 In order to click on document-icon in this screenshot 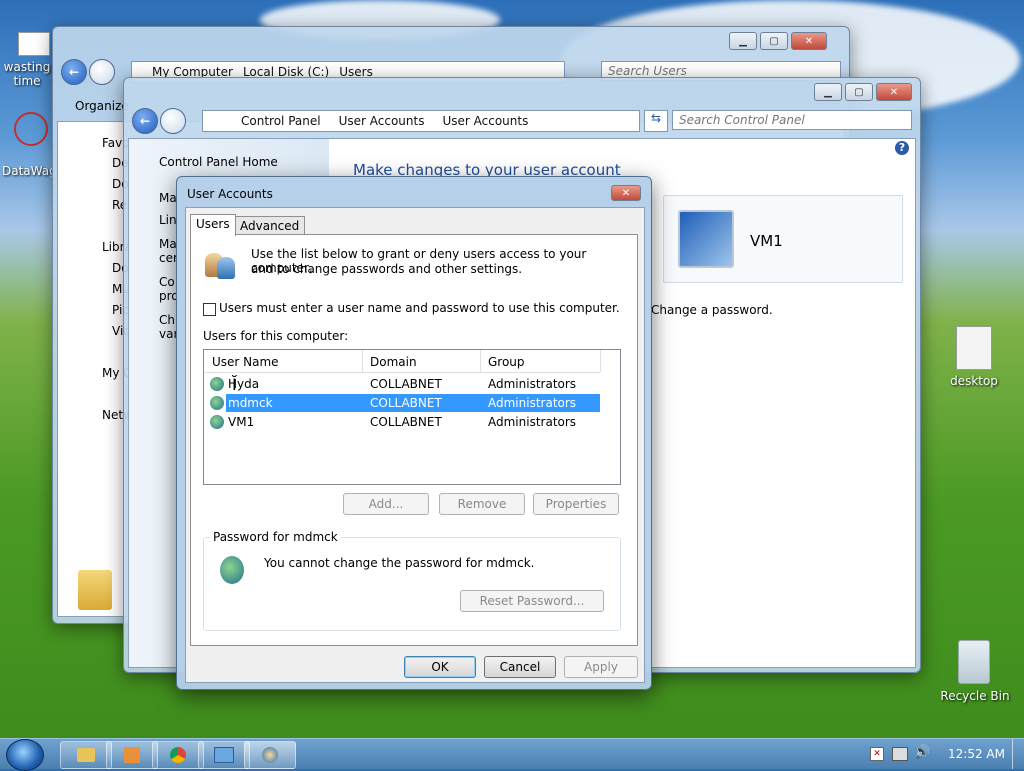, I will do `click(34, 44)`.